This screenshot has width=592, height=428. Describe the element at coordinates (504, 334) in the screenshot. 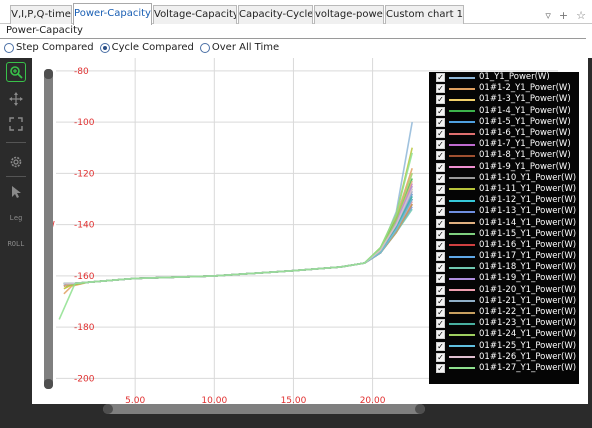

I see `legend-item: ✓ 01#1-24_Y1_Power(W)` at that location.